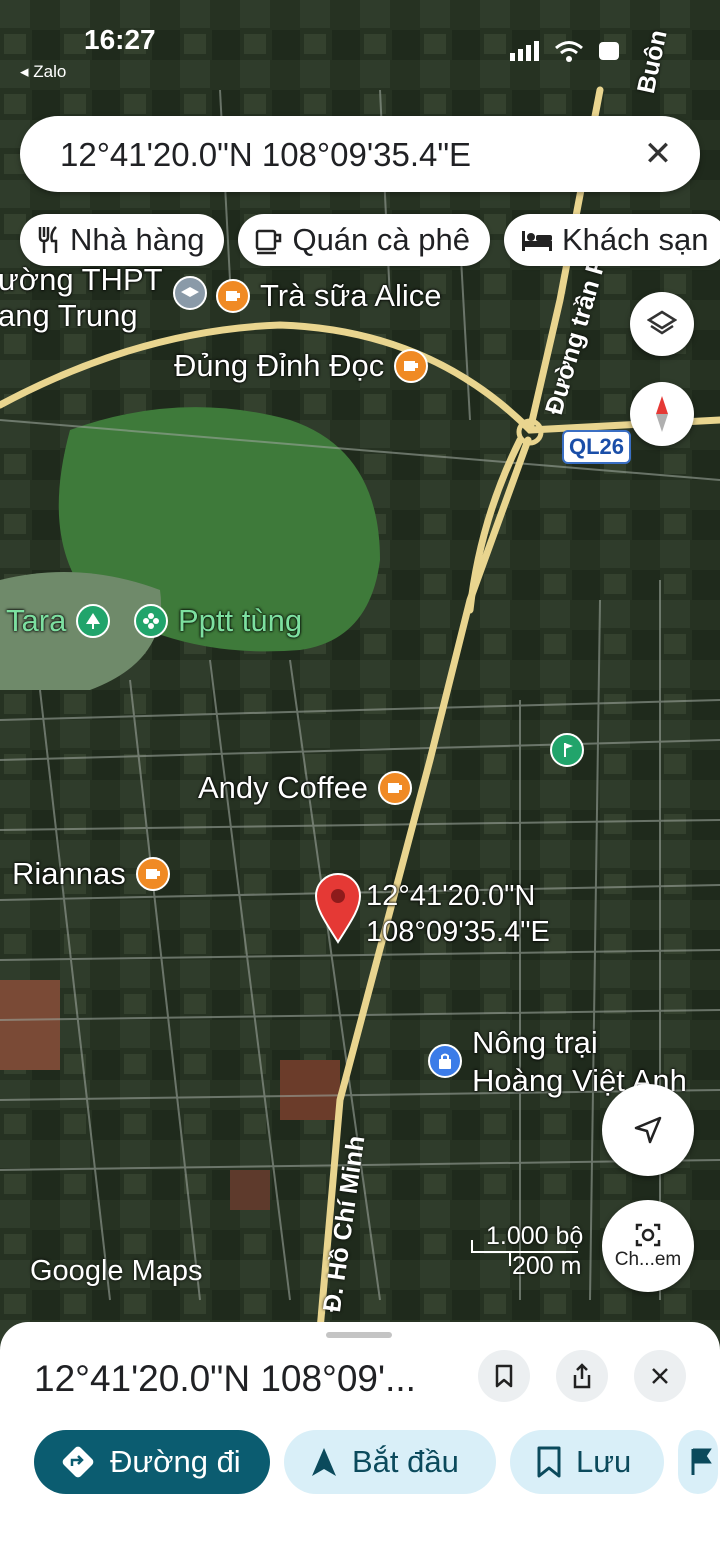 The image size is (720, 1564). I want to click on my-location-button, so click(648, 1130).